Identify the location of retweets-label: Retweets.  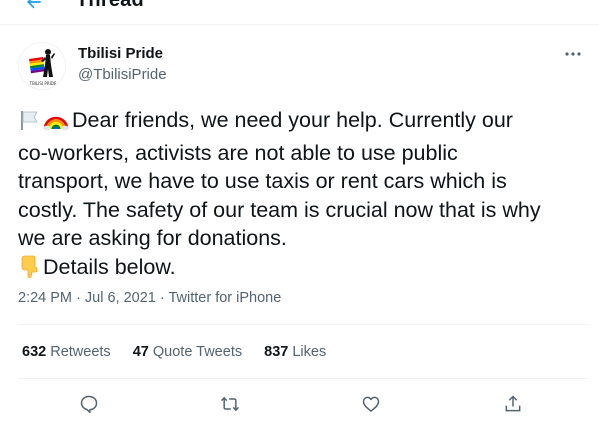
(80, 352).